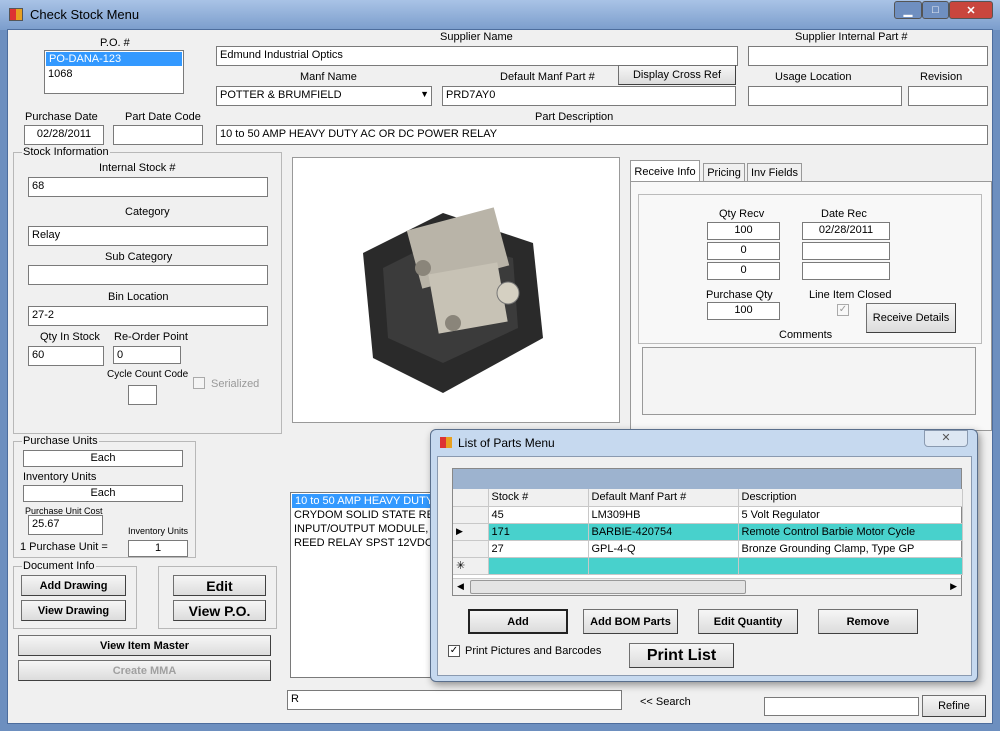 The image size is (1000, 731). I want to click on reorder-input: 0, so click(147, 355).